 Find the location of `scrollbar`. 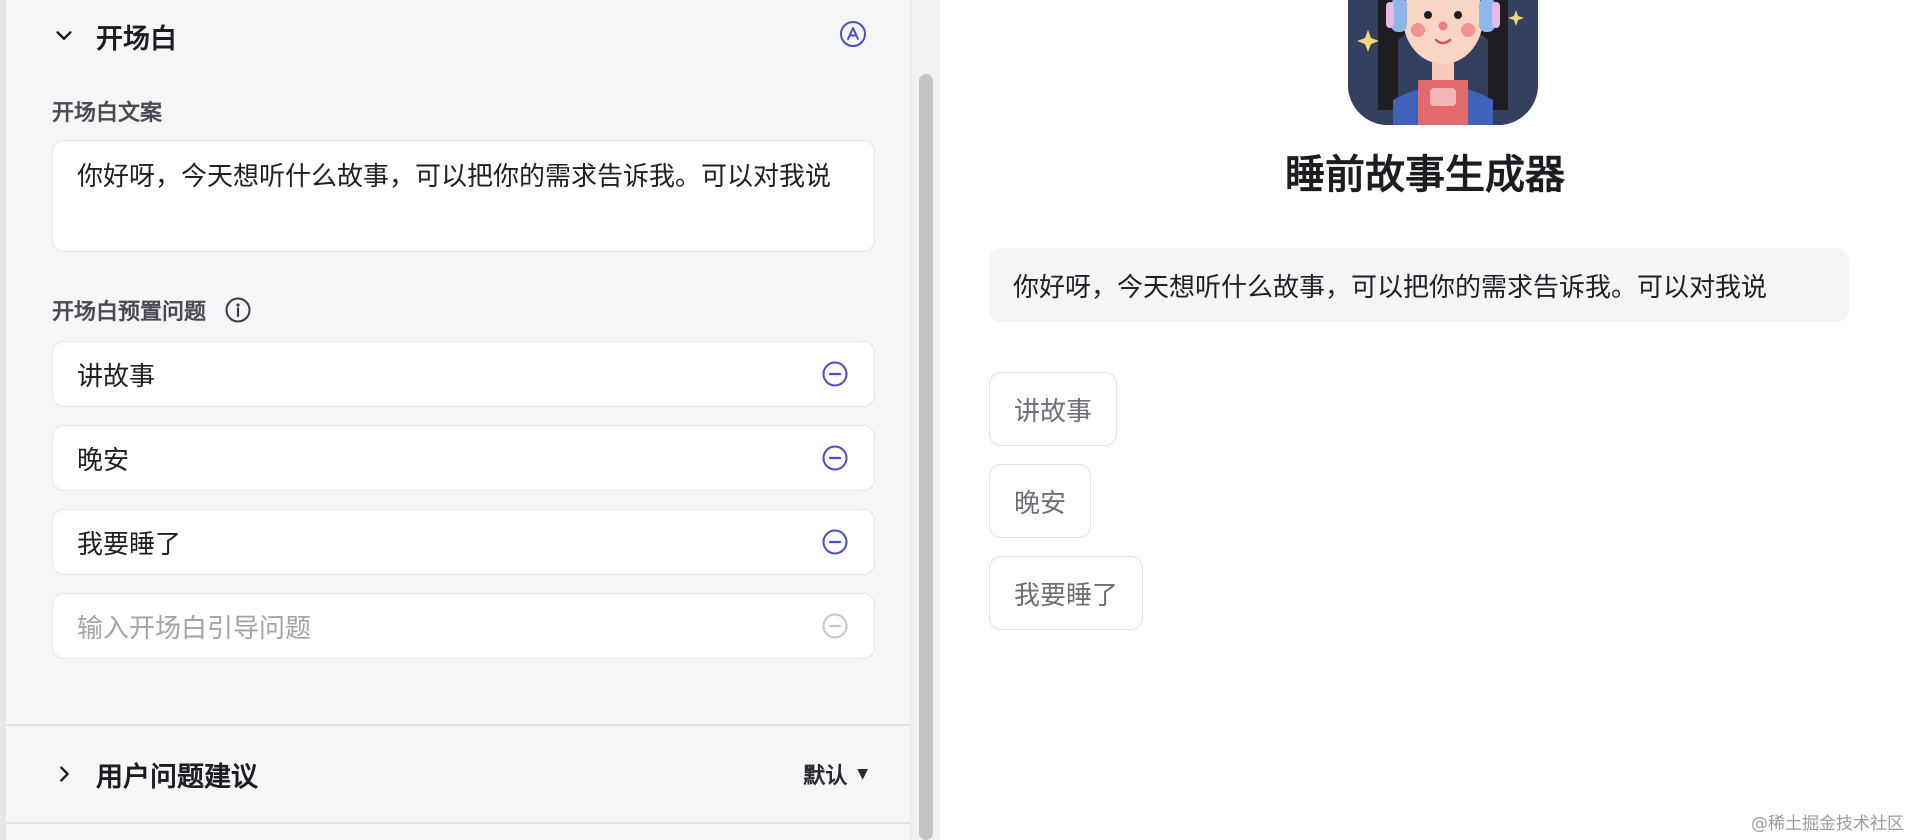

scrollbar is located at coordinates (925, 420).